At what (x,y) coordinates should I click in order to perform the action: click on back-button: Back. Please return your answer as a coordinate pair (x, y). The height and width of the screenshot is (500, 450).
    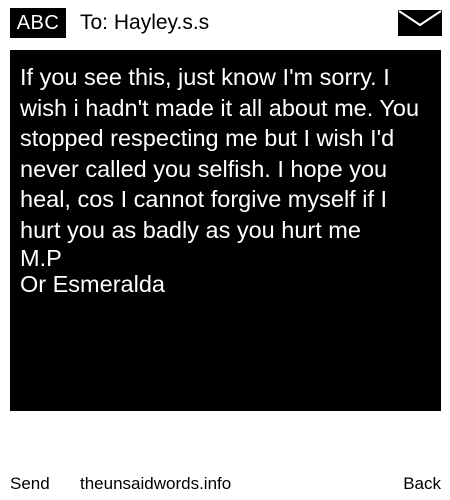
    Looking at the image, I should click on (422, 484).